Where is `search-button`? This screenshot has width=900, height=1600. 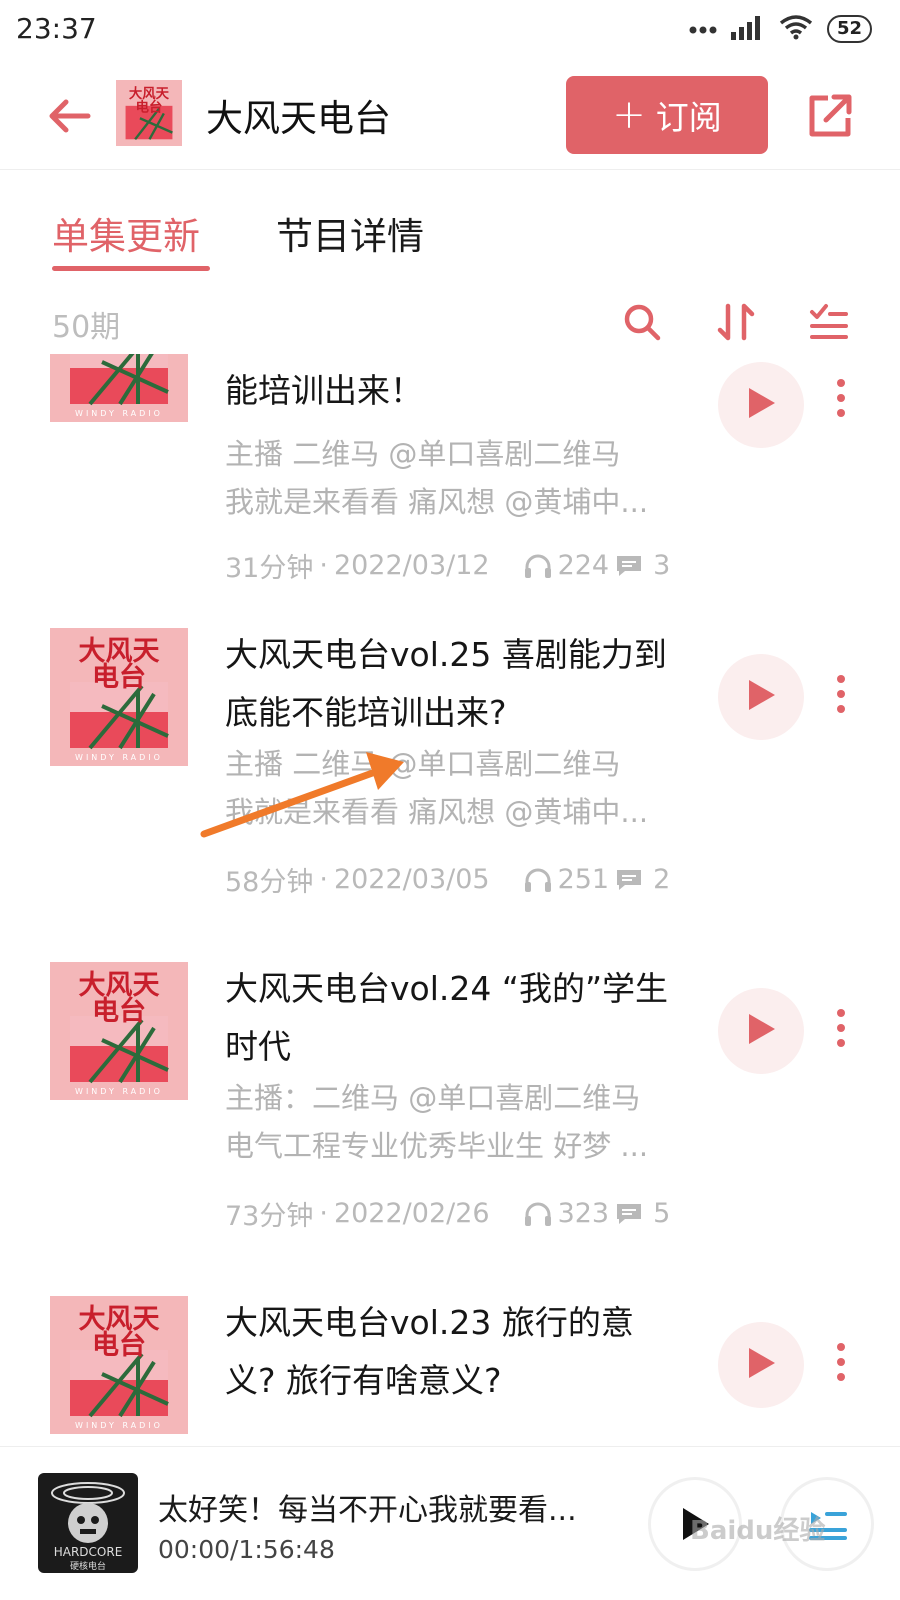 search-button is located at coordinates (642, 322).